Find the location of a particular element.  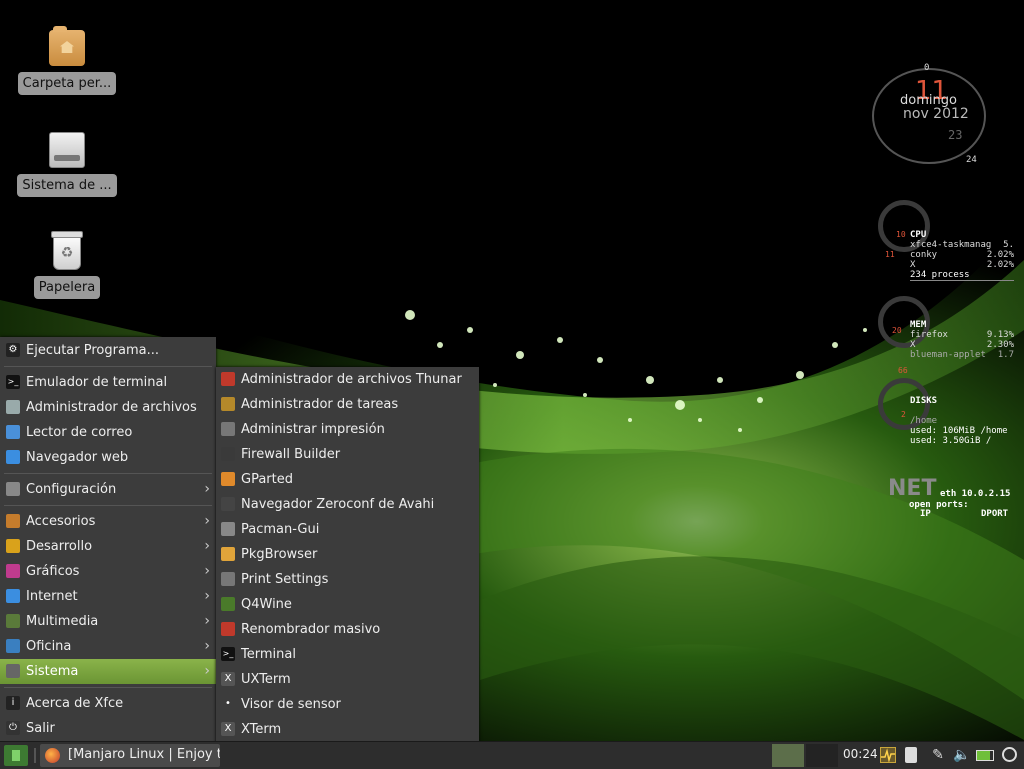

menu-item-terminal: >_ Terminal is located at coordinates (347, 654).